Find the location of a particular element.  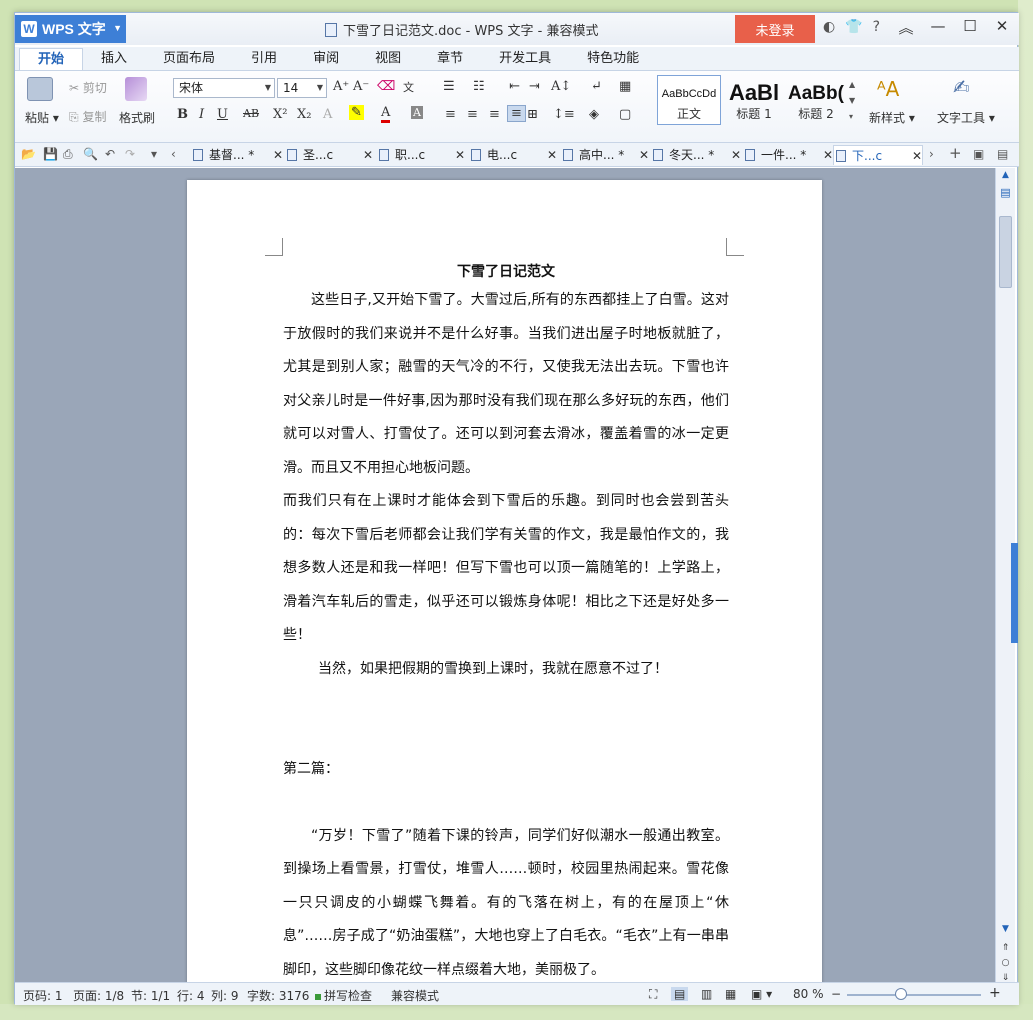

doc-tab: 高中... * ✕ is located at coordinates (605, 155).